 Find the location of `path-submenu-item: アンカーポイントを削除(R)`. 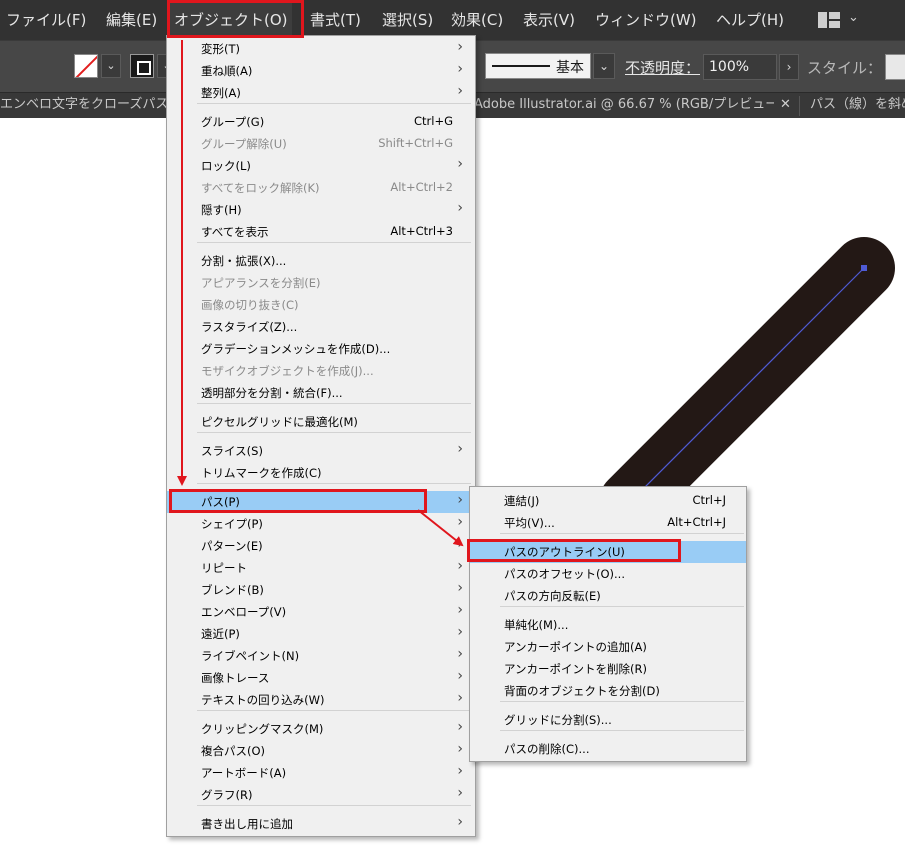

path-submenu-item: アンカーポイントを削除(R) is located at coordinates (608, 669).